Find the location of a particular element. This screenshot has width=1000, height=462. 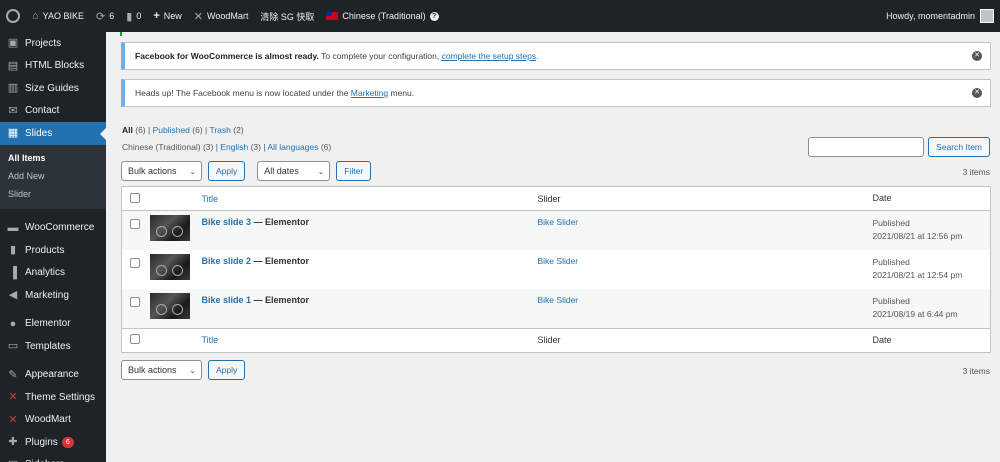

post-date: 2021/08/19 at 6:44 pm is located at coordinates (915, 314).